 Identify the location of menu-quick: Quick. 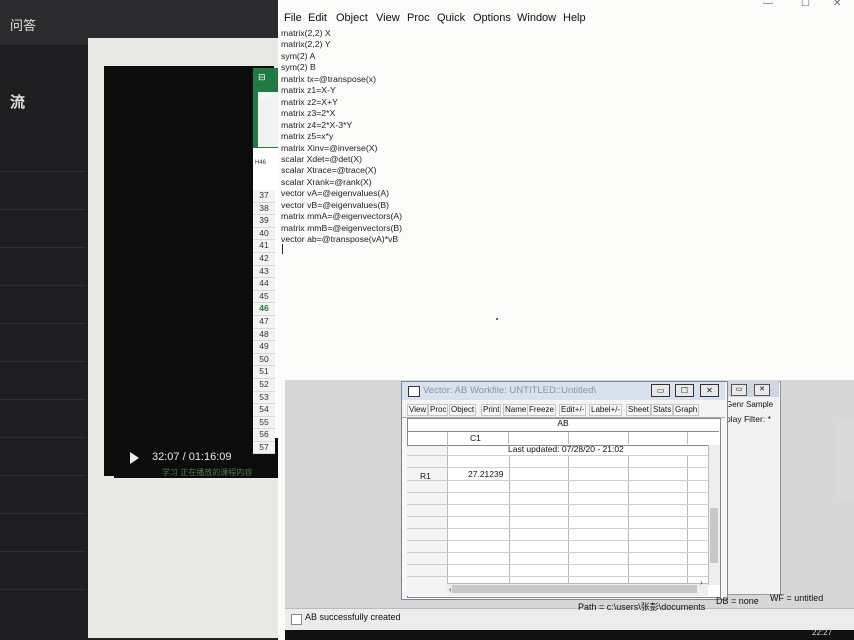
(451, 18).